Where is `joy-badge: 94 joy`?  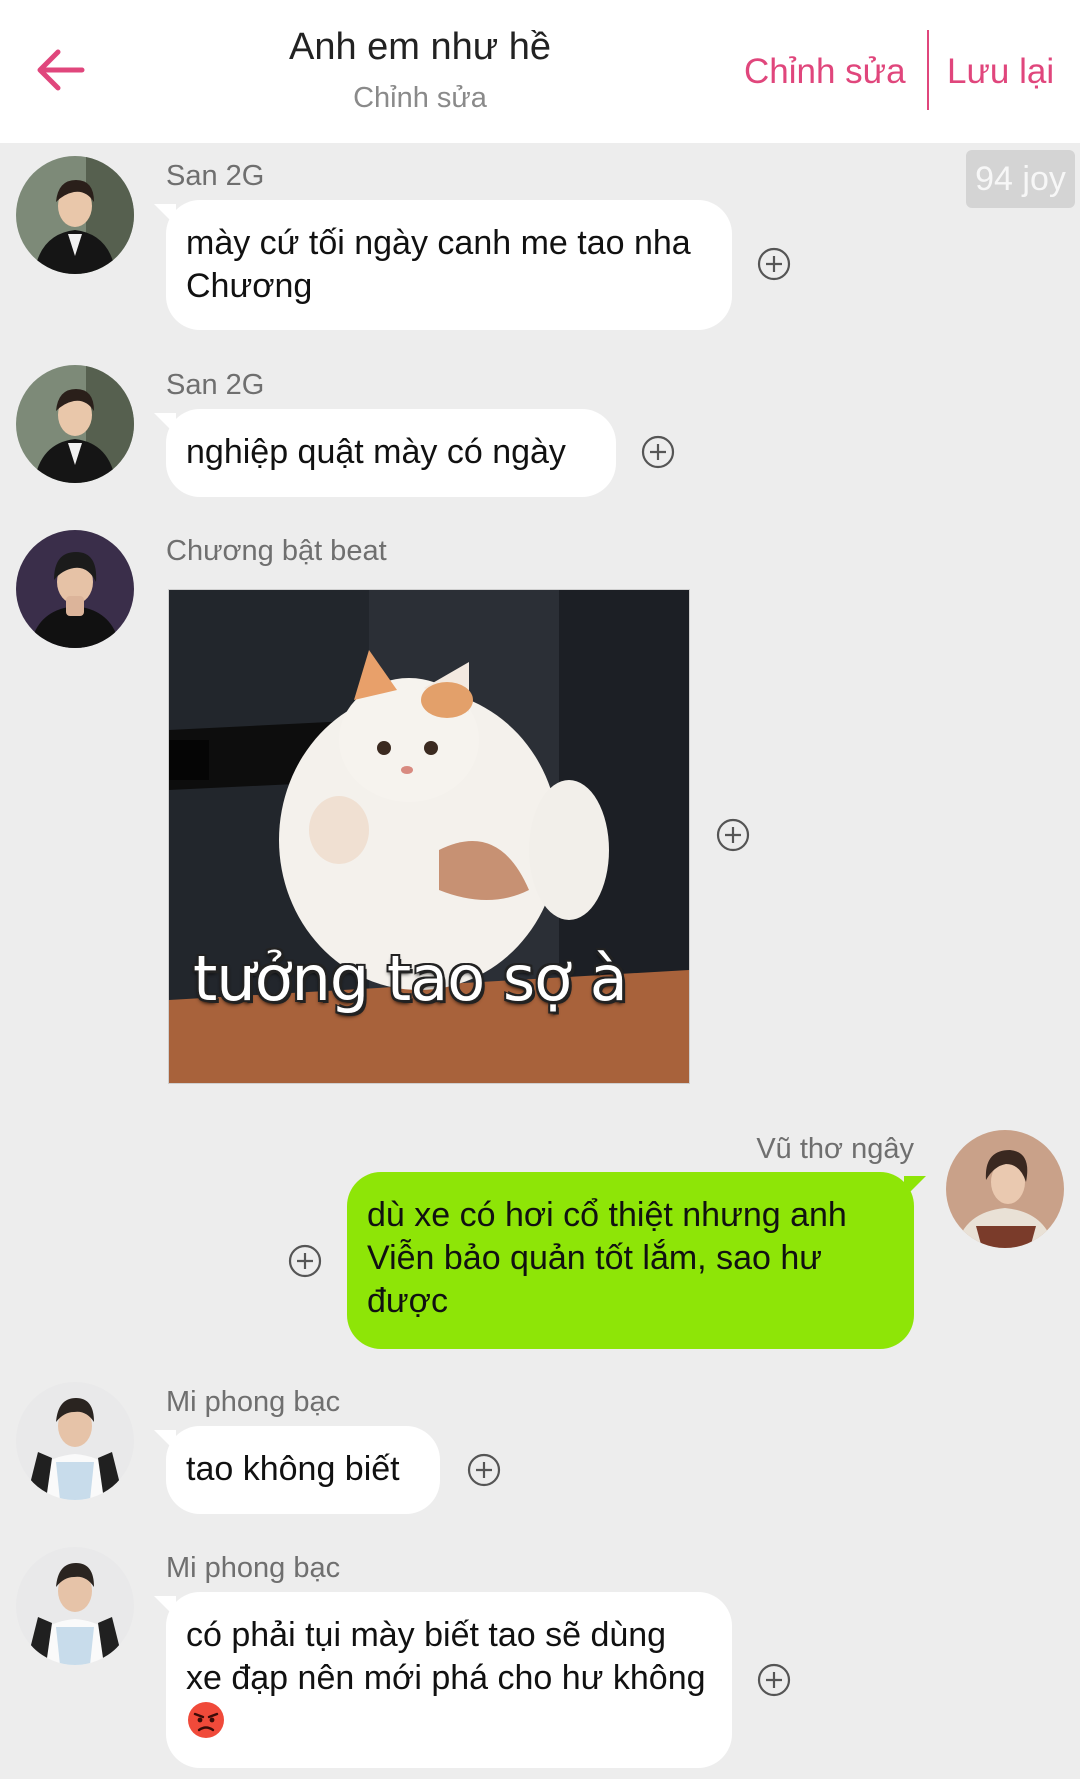 joy-badge: 94 joy is located at coordinates (1020, 179).